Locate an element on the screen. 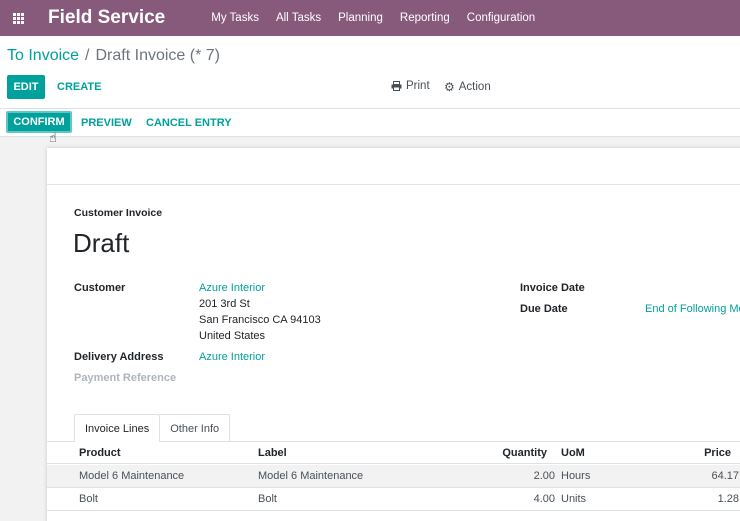 This screenshot has width=740, height=521. invoice-lines-header: Product Label Quantity UoM Price is located at coordinates (393, 453).